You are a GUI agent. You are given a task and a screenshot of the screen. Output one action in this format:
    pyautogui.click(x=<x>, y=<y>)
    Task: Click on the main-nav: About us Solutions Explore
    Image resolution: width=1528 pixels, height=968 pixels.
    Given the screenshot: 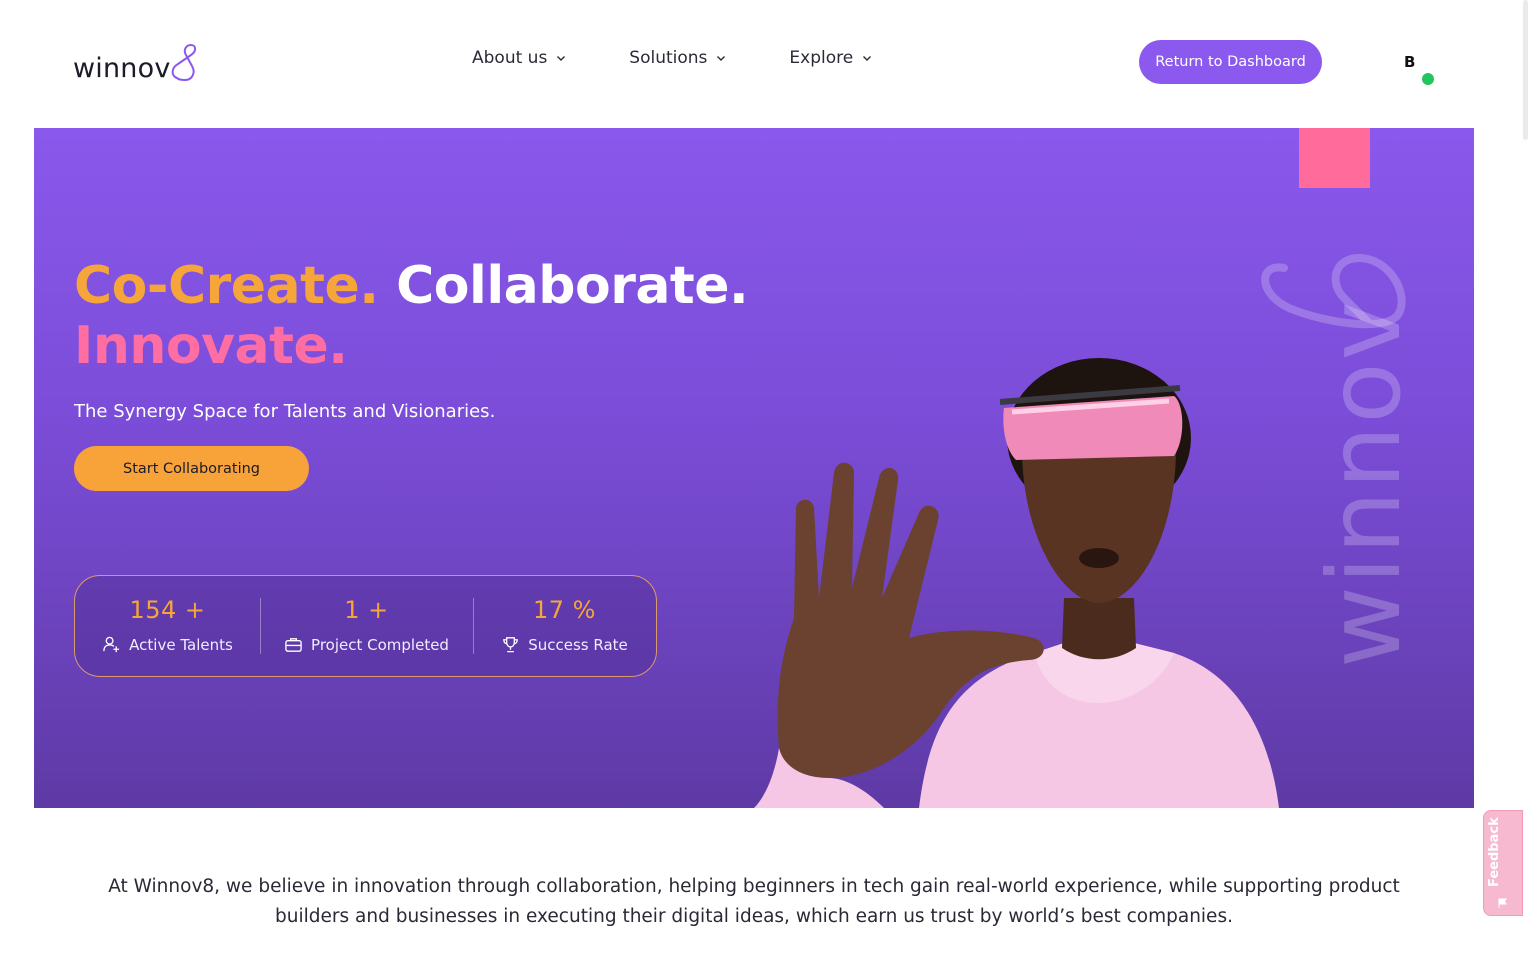 What is the action you would take?
    pyautogui.click(x=703, y=58)
    